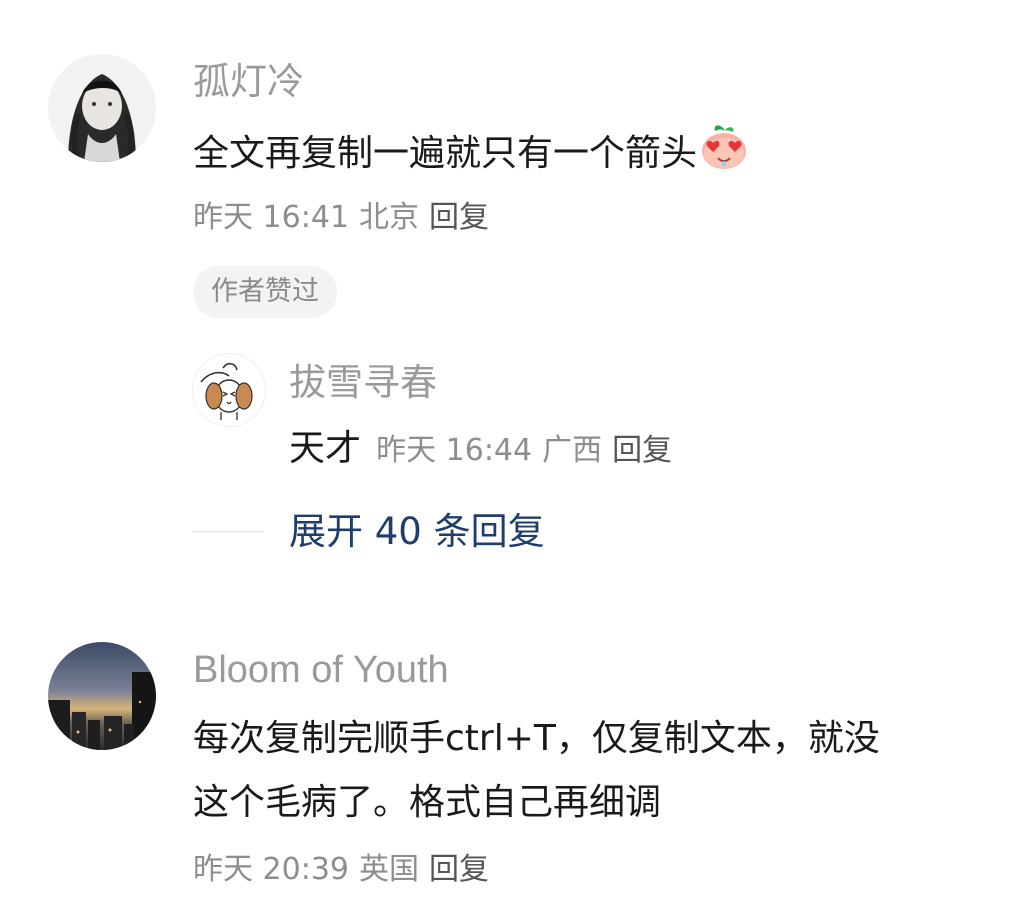  I want to click on expand-replies-button: 展开 40 条回复, so click(417, 532).